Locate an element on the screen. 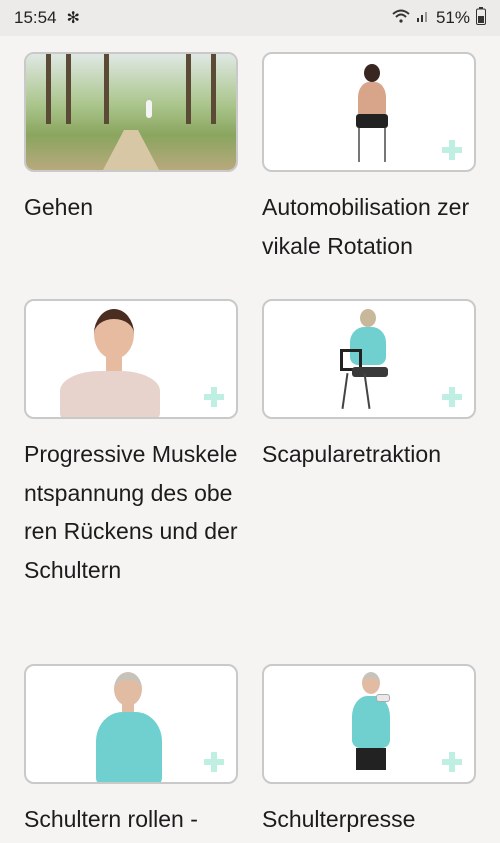 This screenshot has width=500, height=843. status-time: 15:54 is located at coordinates (35, 17).